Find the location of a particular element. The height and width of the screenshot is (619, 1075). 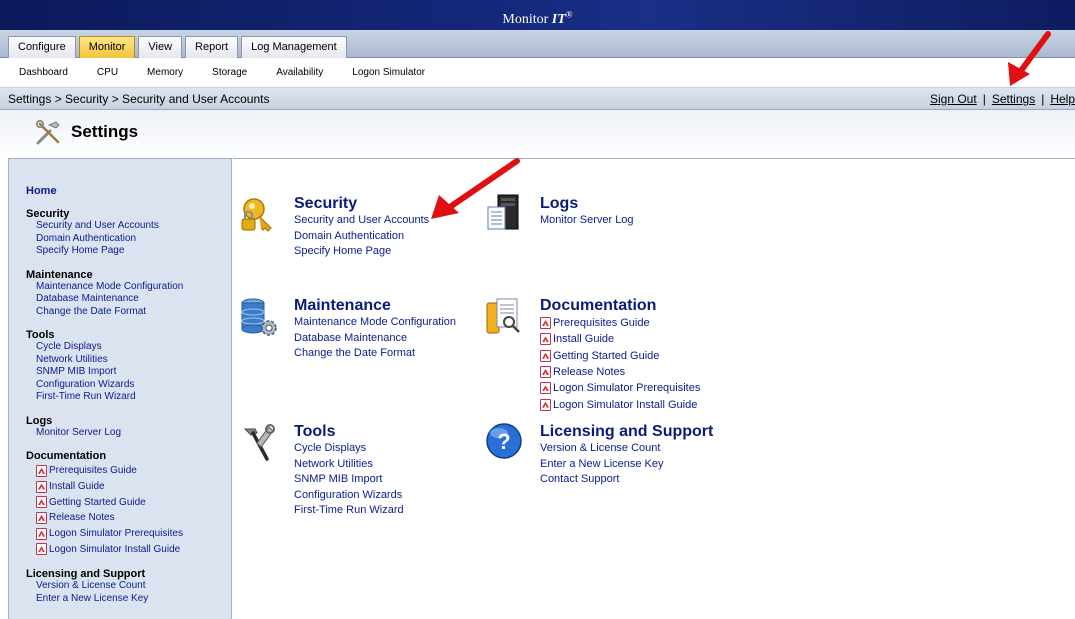

help-question-icon: ? is located at coordinates (504, 441).